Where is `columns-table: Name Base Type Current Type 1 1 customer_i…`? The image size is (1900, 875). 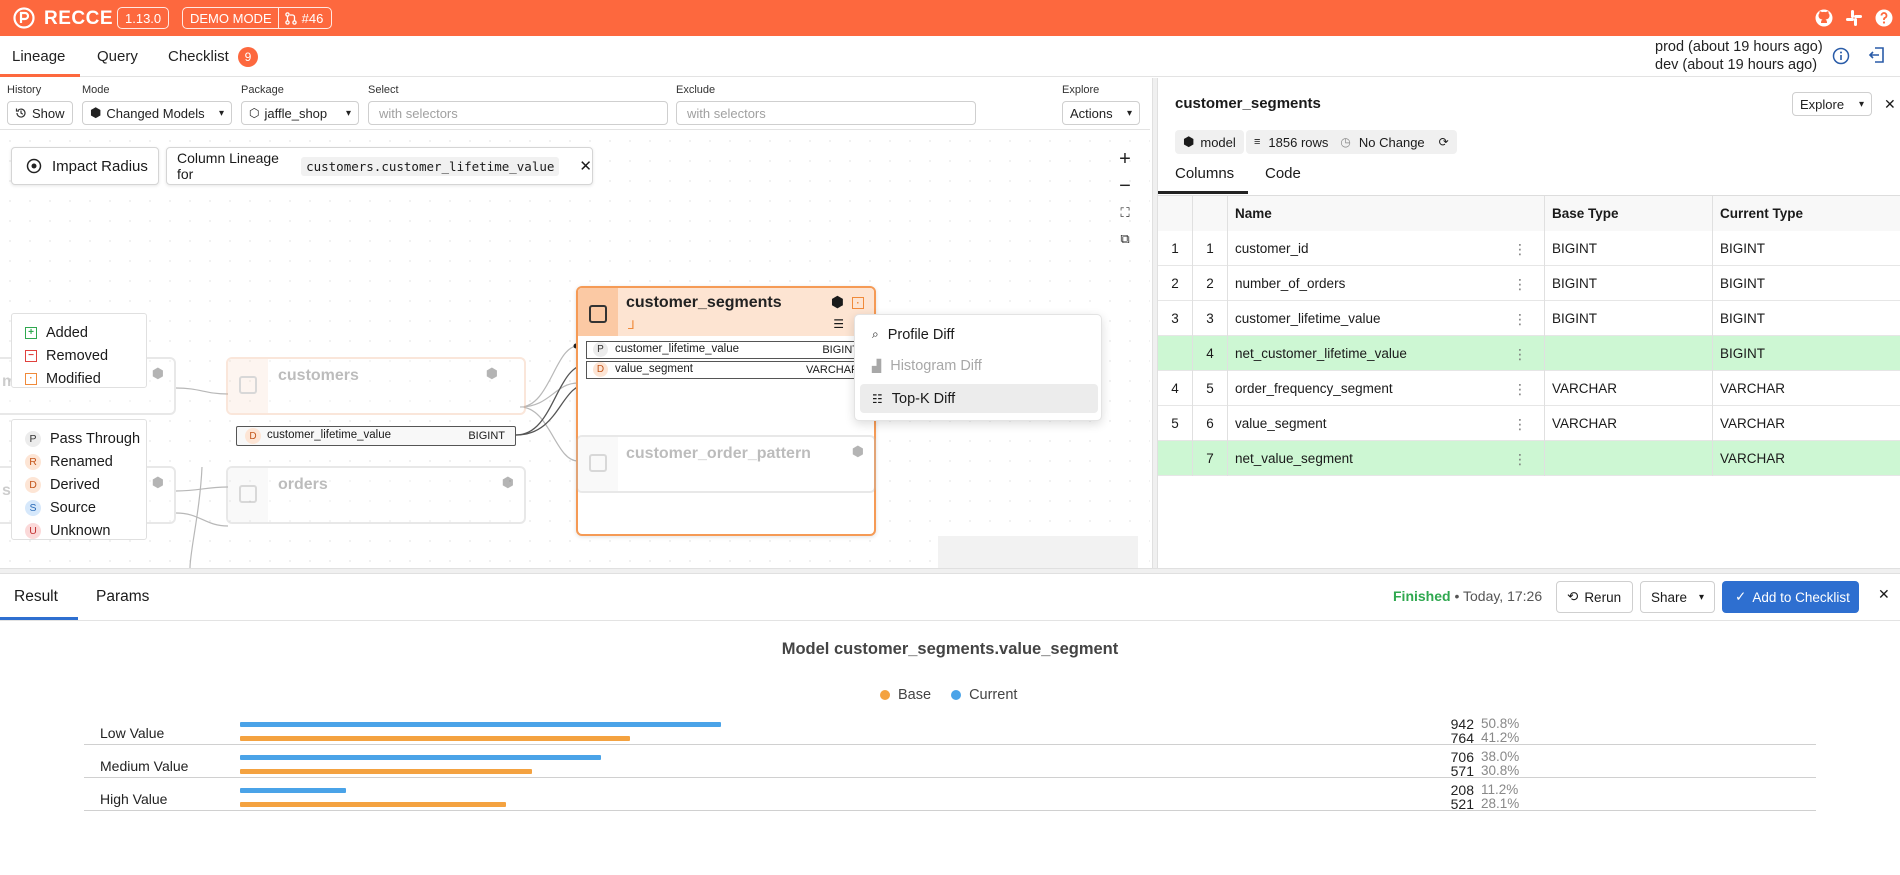 columns-table: Name Base Type Current Type 1 1 customer_i… is located at coordinates (1529, 335).